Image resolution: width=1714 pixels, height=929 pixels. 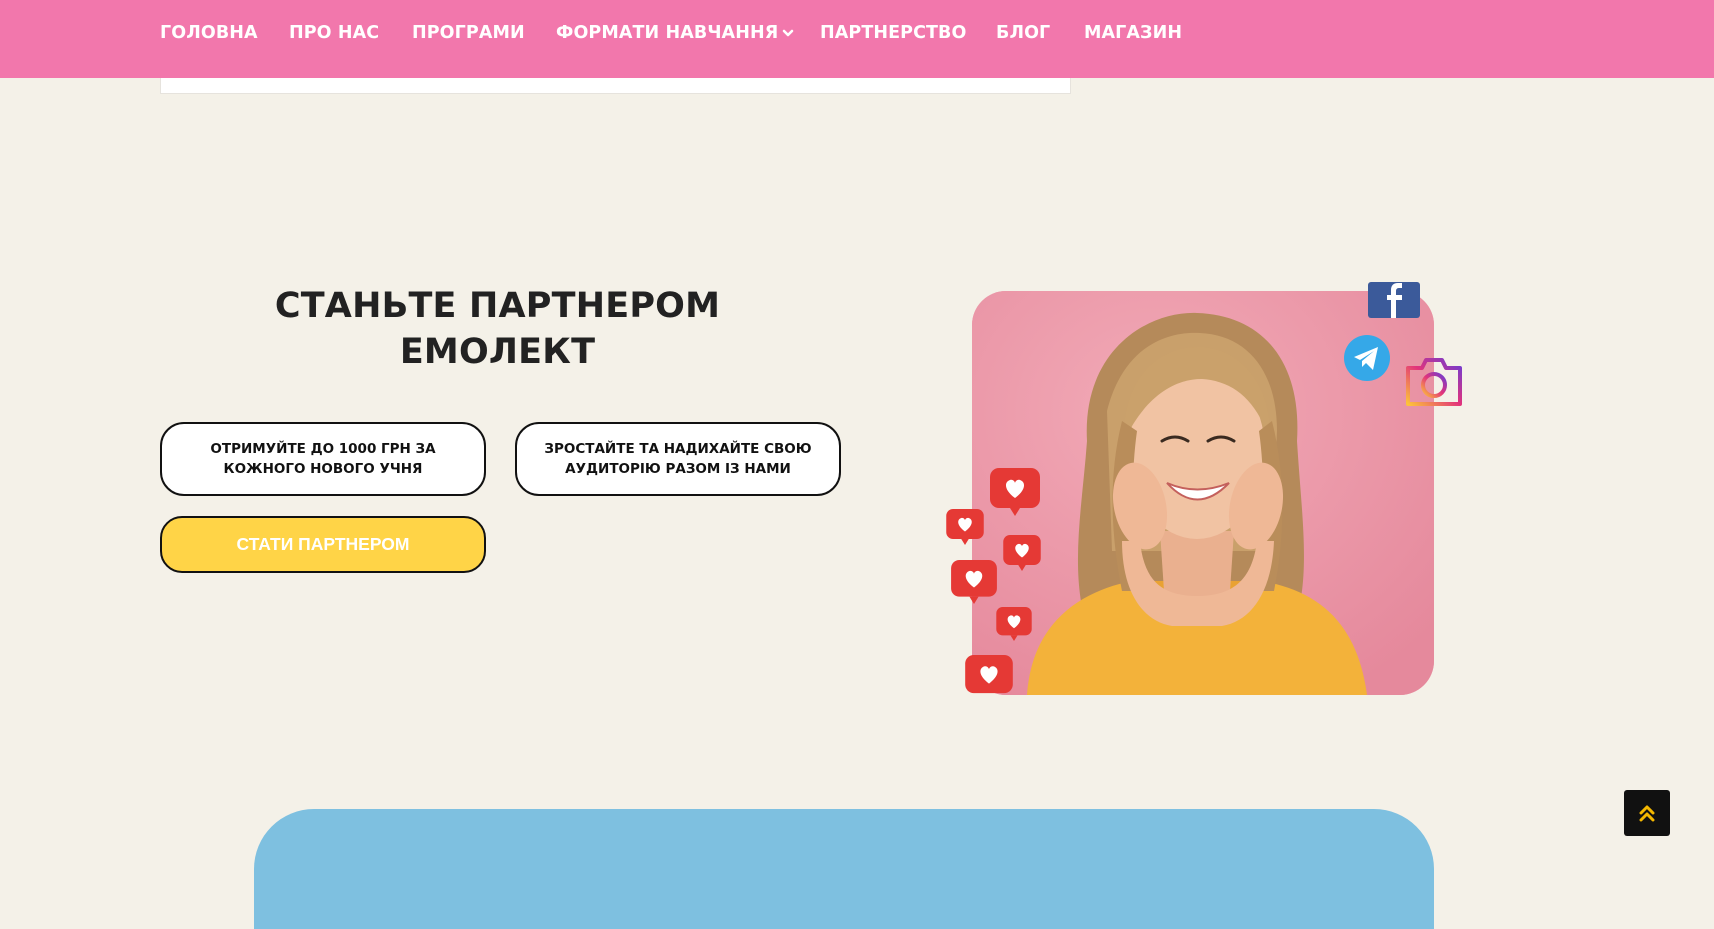 I want to click on nav-item-programs: ПРОГРАМИ, so click(x=468, y=33).